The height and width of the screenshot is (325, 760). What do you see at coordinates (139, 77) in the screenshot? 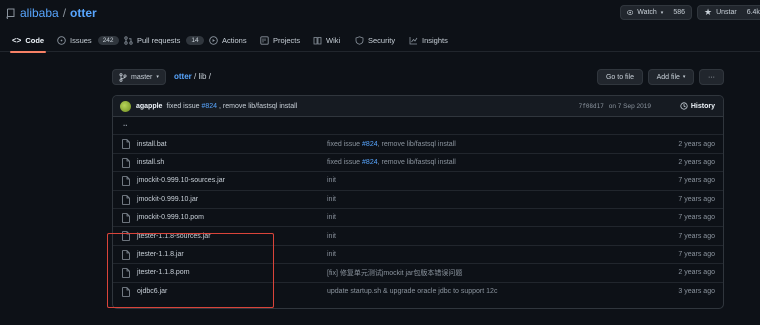
I see `branch-select-button: master ▾` at bounding box center [139, 77].